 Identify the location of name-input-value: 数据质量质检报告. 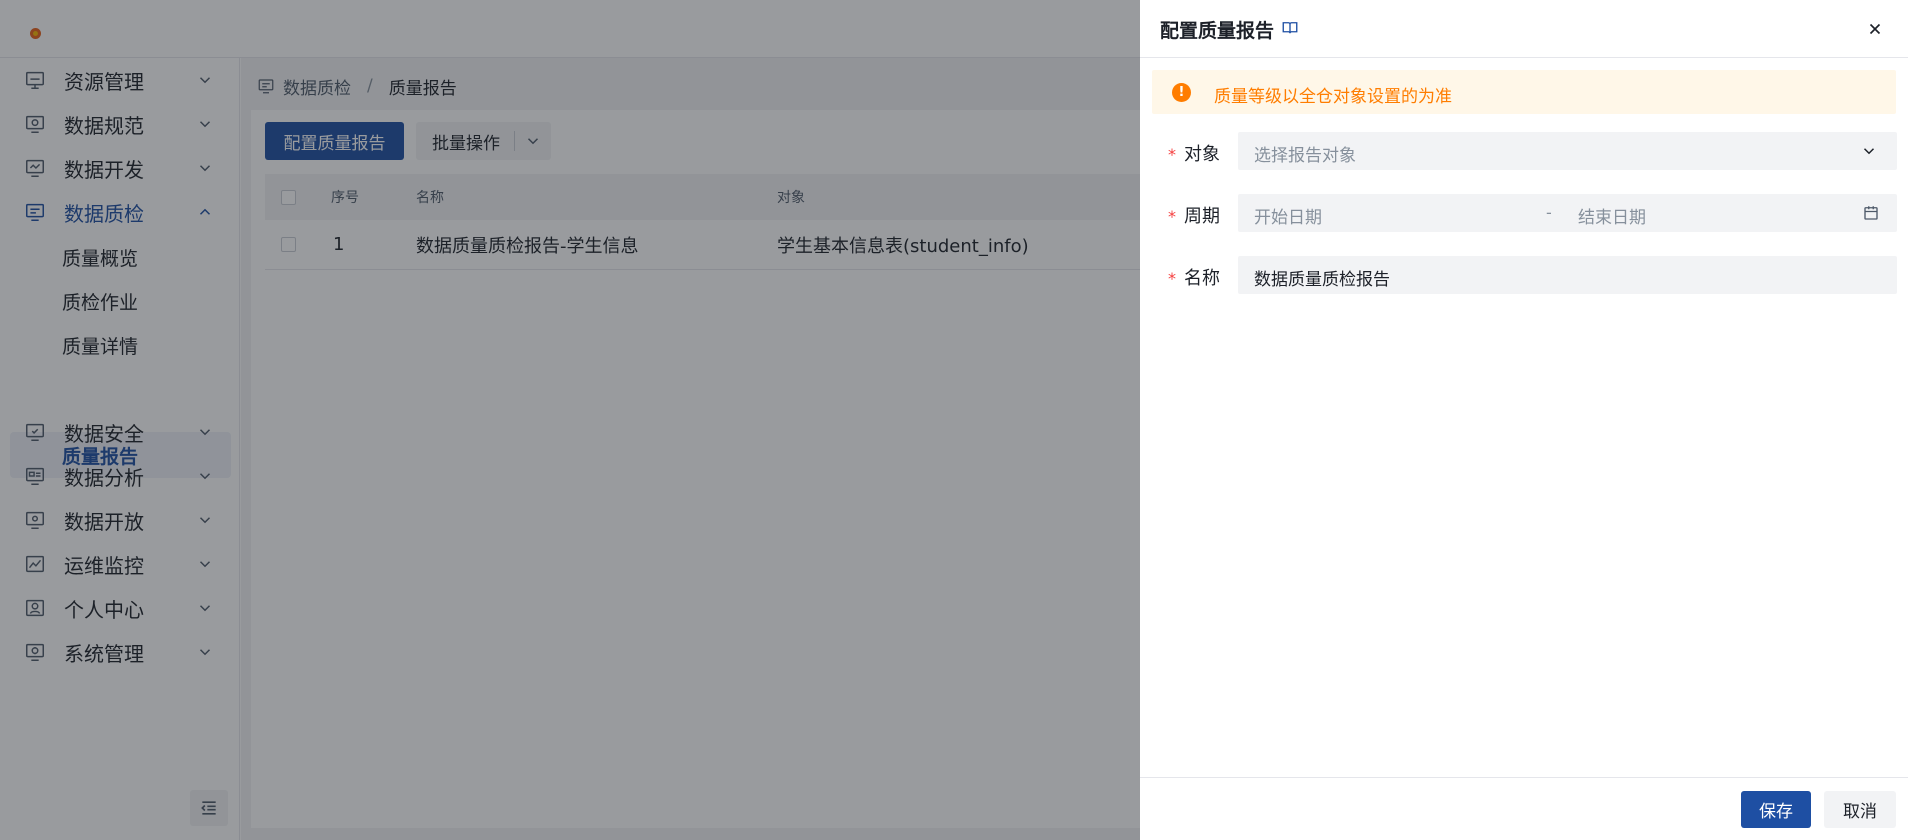
(1322, 280).